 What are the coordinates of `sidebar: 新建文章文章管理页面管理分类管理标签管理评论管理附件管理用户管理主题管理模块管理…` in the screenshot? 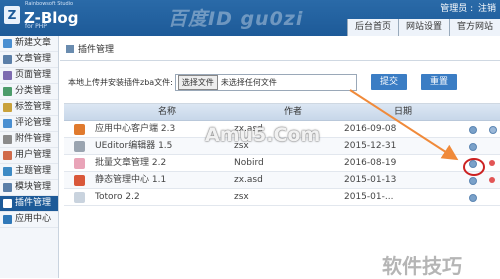 It's located at (29, 157).